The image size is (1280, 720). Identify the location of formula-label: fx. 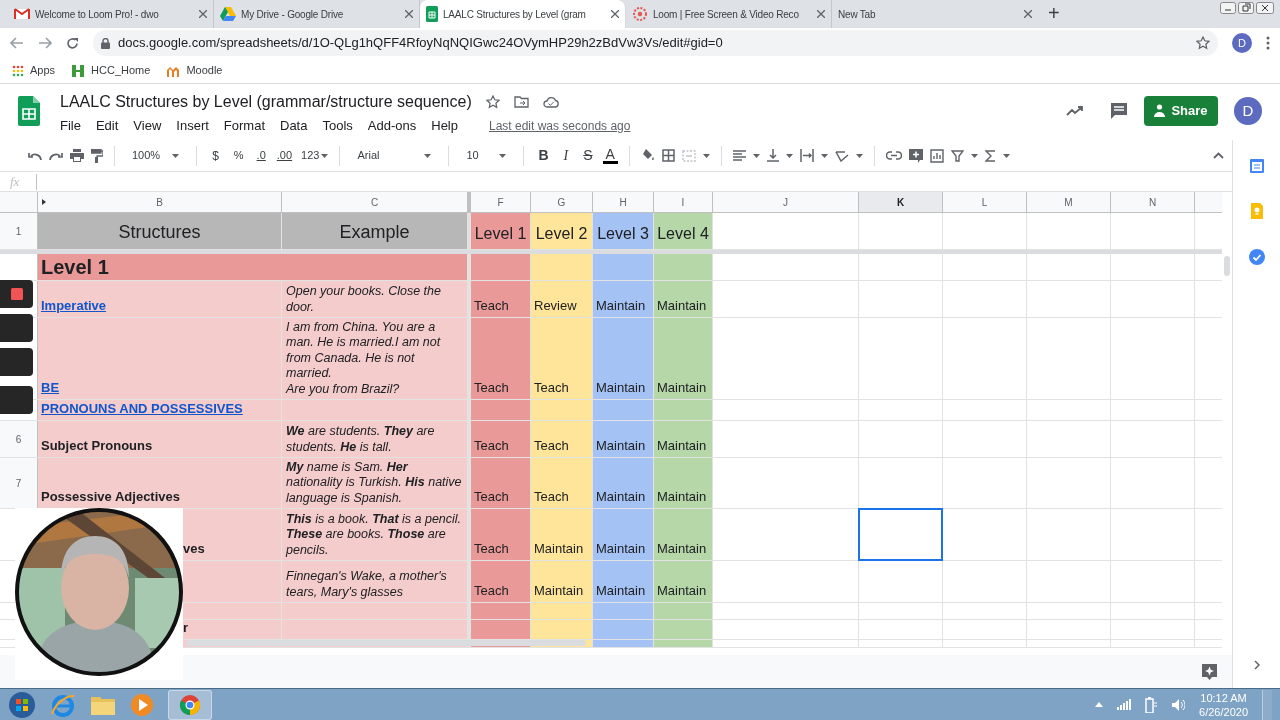
(15, 181).